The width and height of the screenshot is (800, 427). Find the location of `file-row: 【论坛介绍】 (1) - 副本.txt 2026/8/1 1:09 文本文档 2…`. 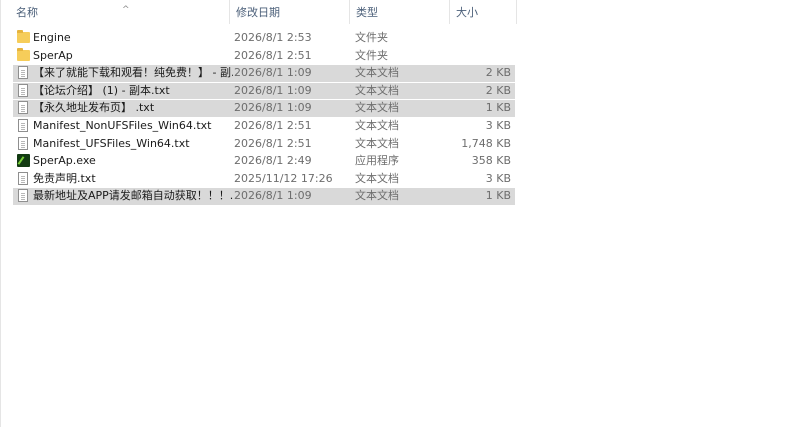

file-row: 【论坛介绍】 (1) - 副本.txt 2026/8/1 1:09 文本文档 2… is located at coordinates (264, 90).